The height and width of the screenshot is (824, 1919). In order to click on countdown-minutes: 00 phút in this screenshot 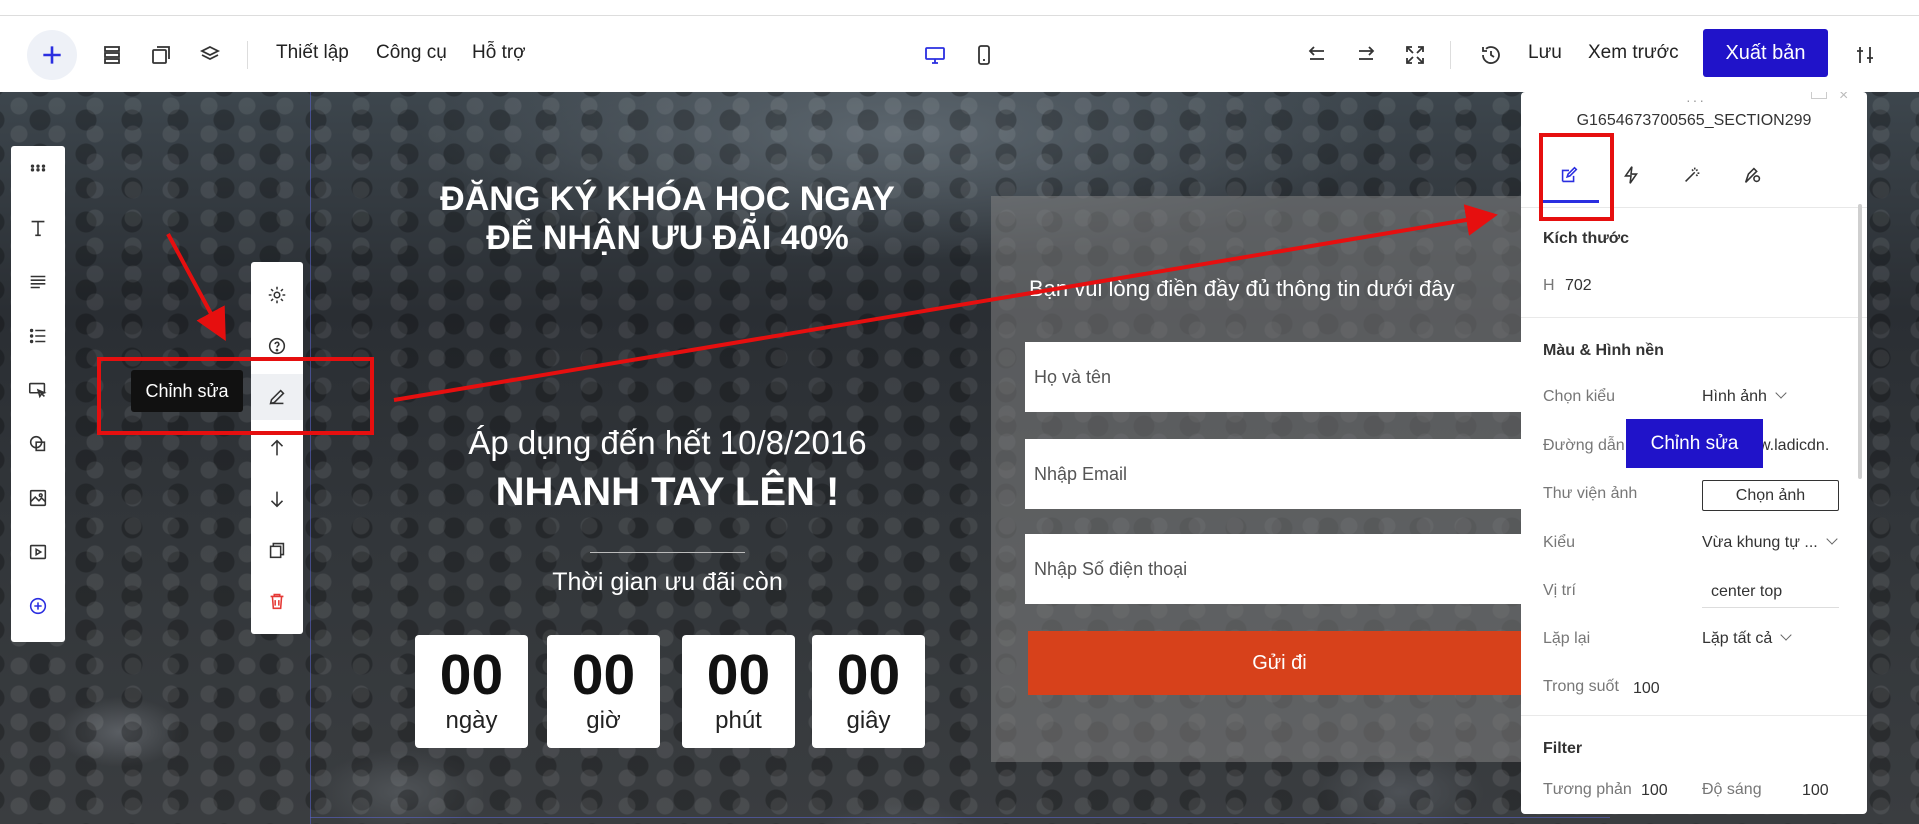, I will do `click(738, 691)`.